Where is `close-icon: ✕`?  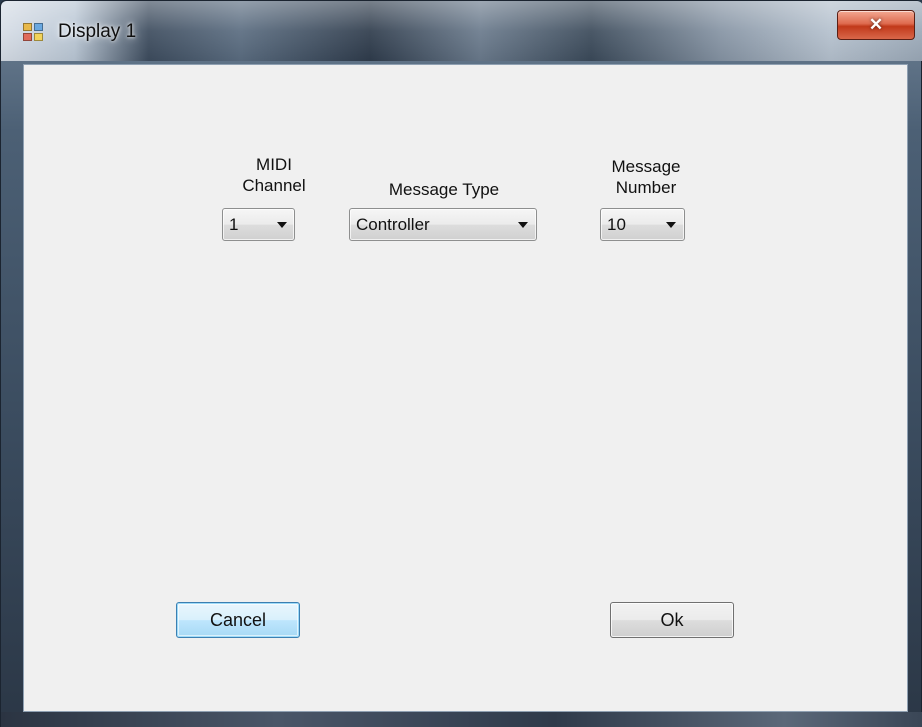 close-icon: ✕ is located at coordinates (876, 24).